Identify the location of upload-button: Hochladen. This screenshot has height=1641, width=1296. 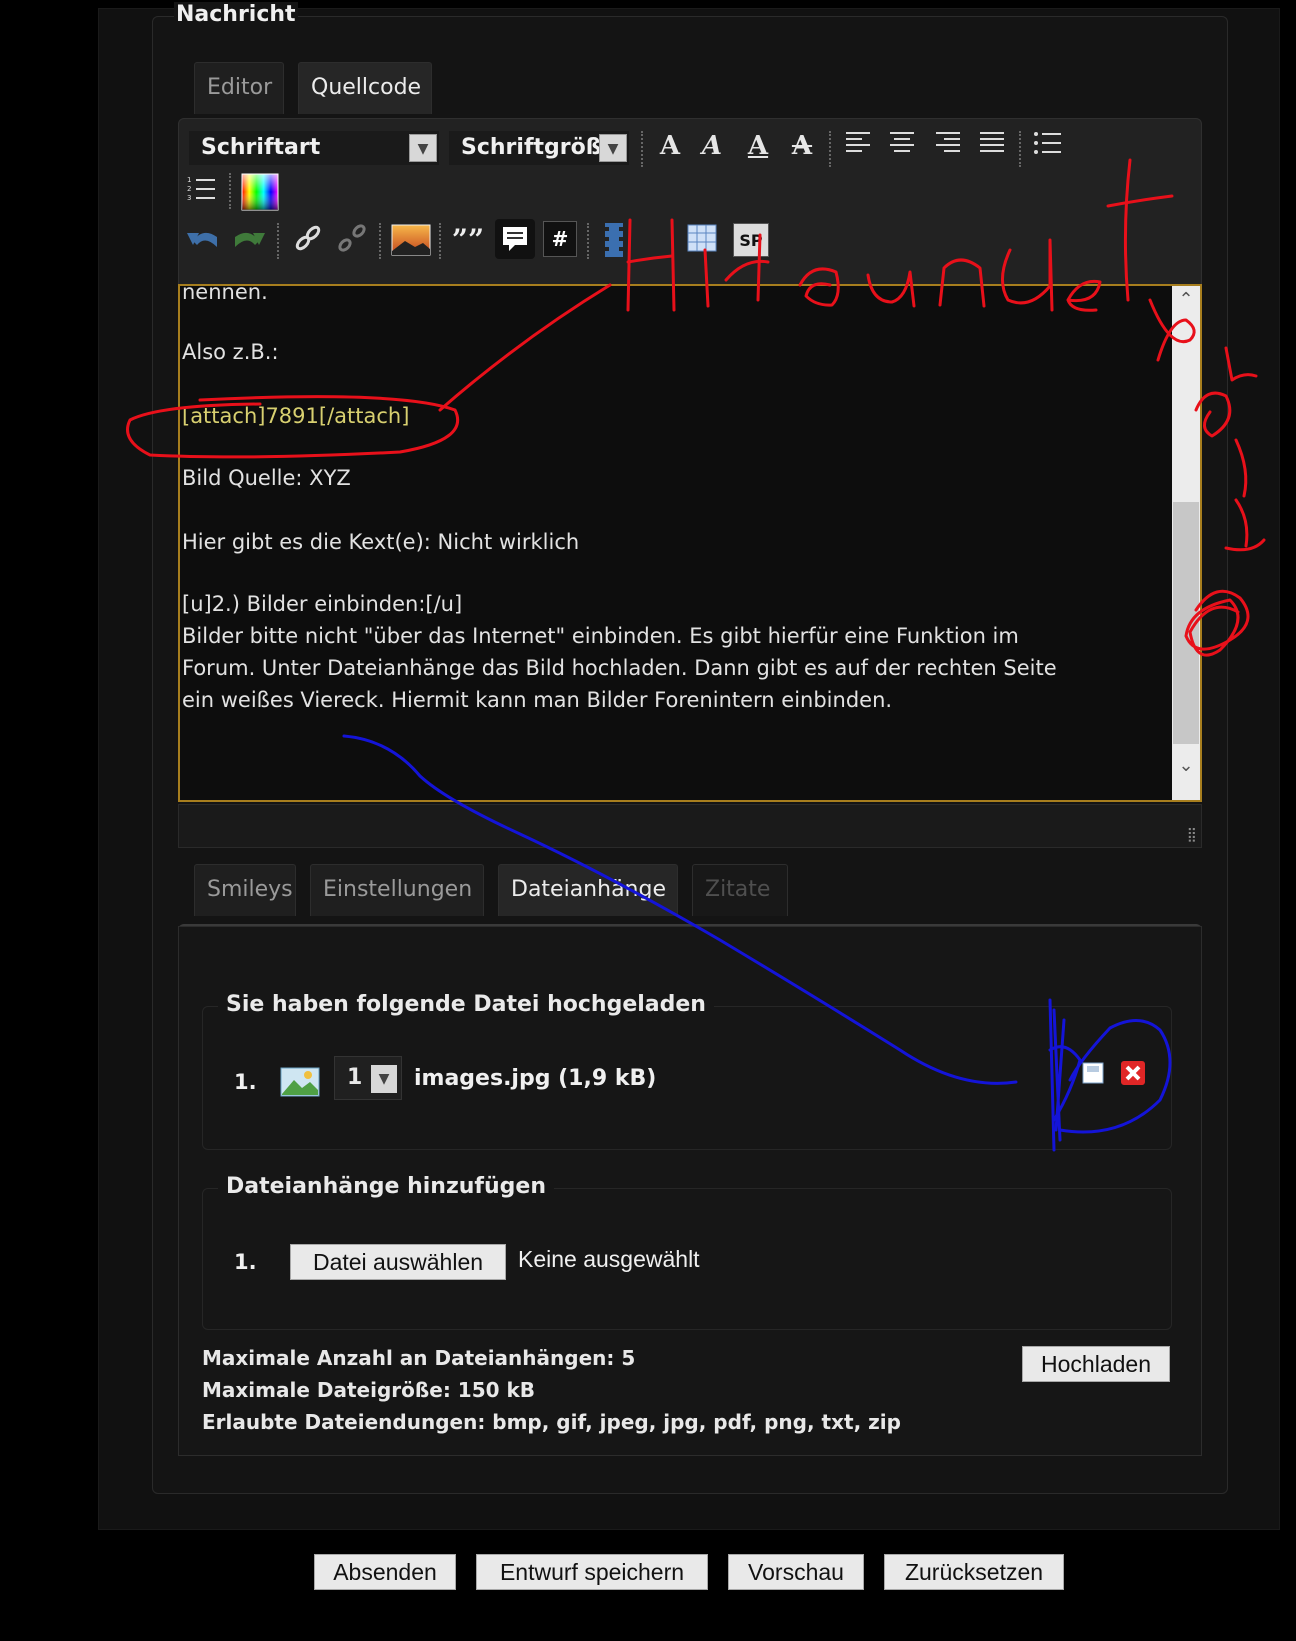
(1096, 1364).